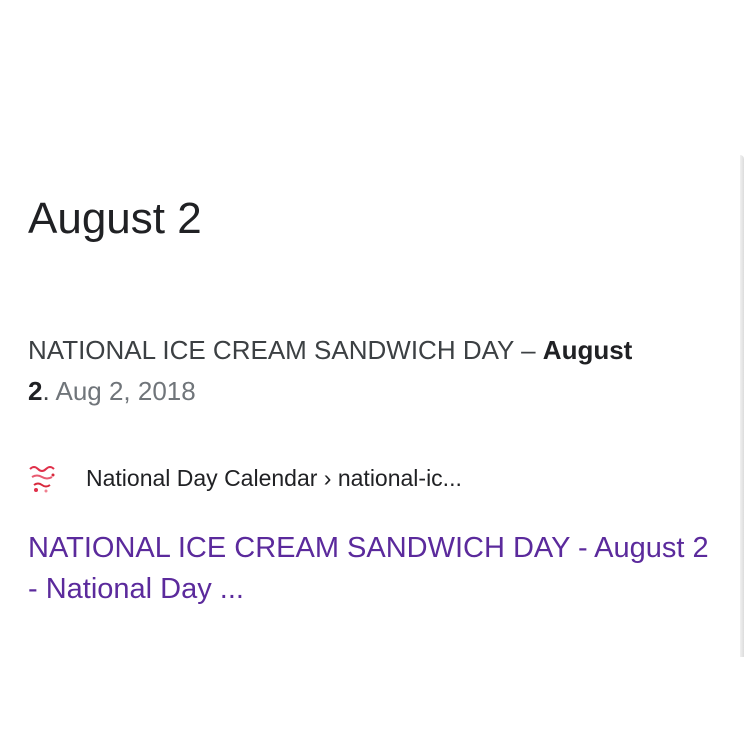 The image size is (750, 750). Describe the element at coordinates (125, 391) in the screenshot. I see `snippet-date: Aug 2, 2018` at that location.